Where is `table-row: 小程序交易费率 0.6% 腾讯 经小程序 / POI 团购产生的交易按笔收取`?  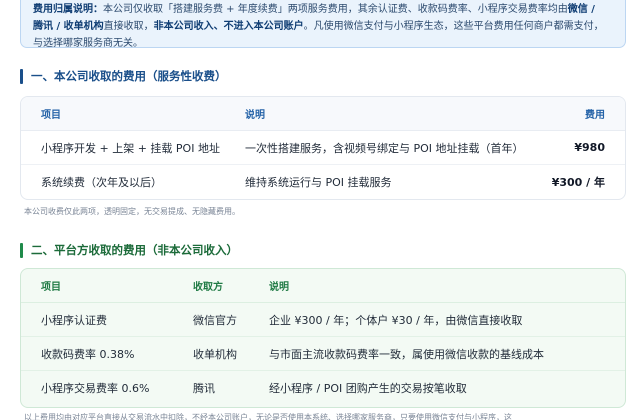
table-row: 小程序交易费率 0.6% 腾讯 经小程序 / POI 团购产生的交易按笔收取 is located at coordinates (323, 388).